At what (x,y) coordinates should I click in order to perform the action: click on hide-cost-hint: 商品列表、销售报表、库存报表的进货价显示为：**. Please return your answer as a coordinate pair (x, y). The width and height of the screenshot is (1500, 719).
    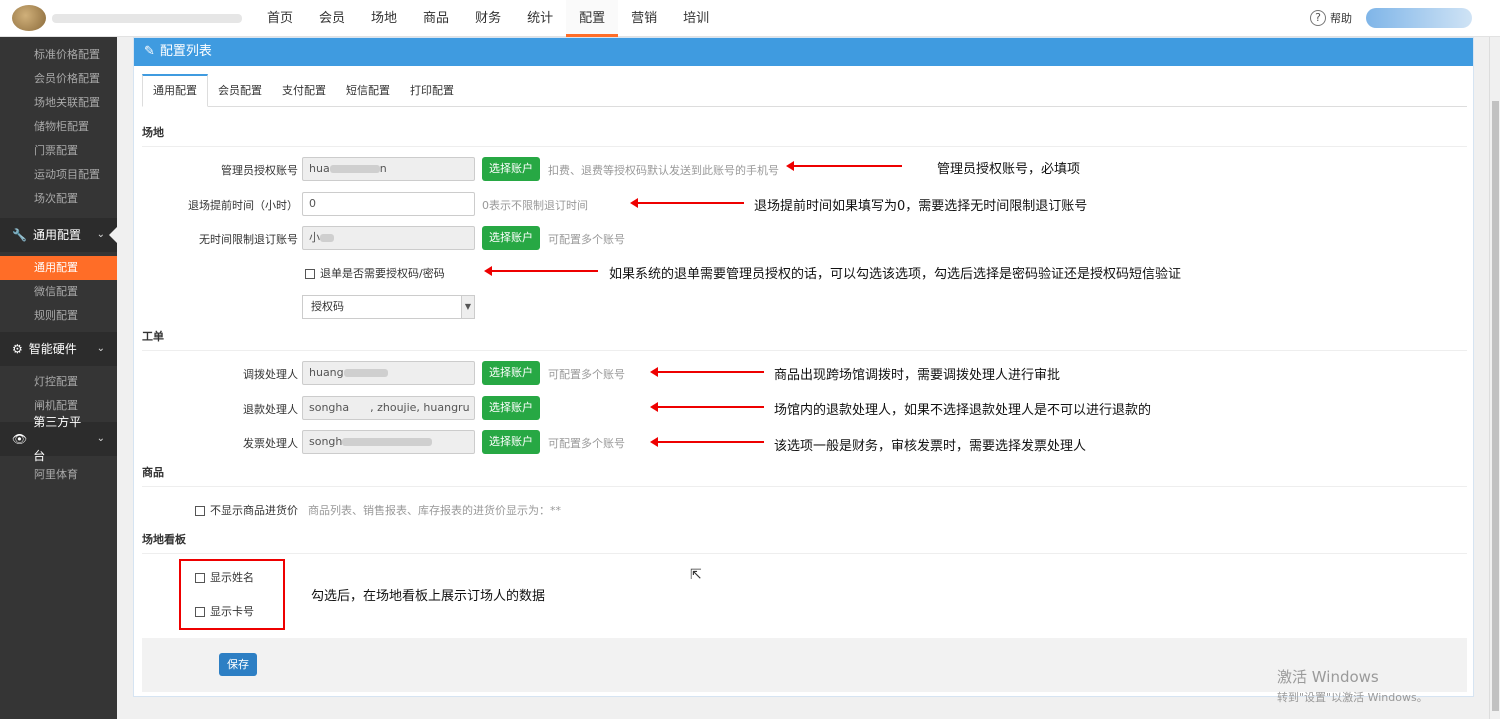
    Looking at the image, I should click on (434, 510).